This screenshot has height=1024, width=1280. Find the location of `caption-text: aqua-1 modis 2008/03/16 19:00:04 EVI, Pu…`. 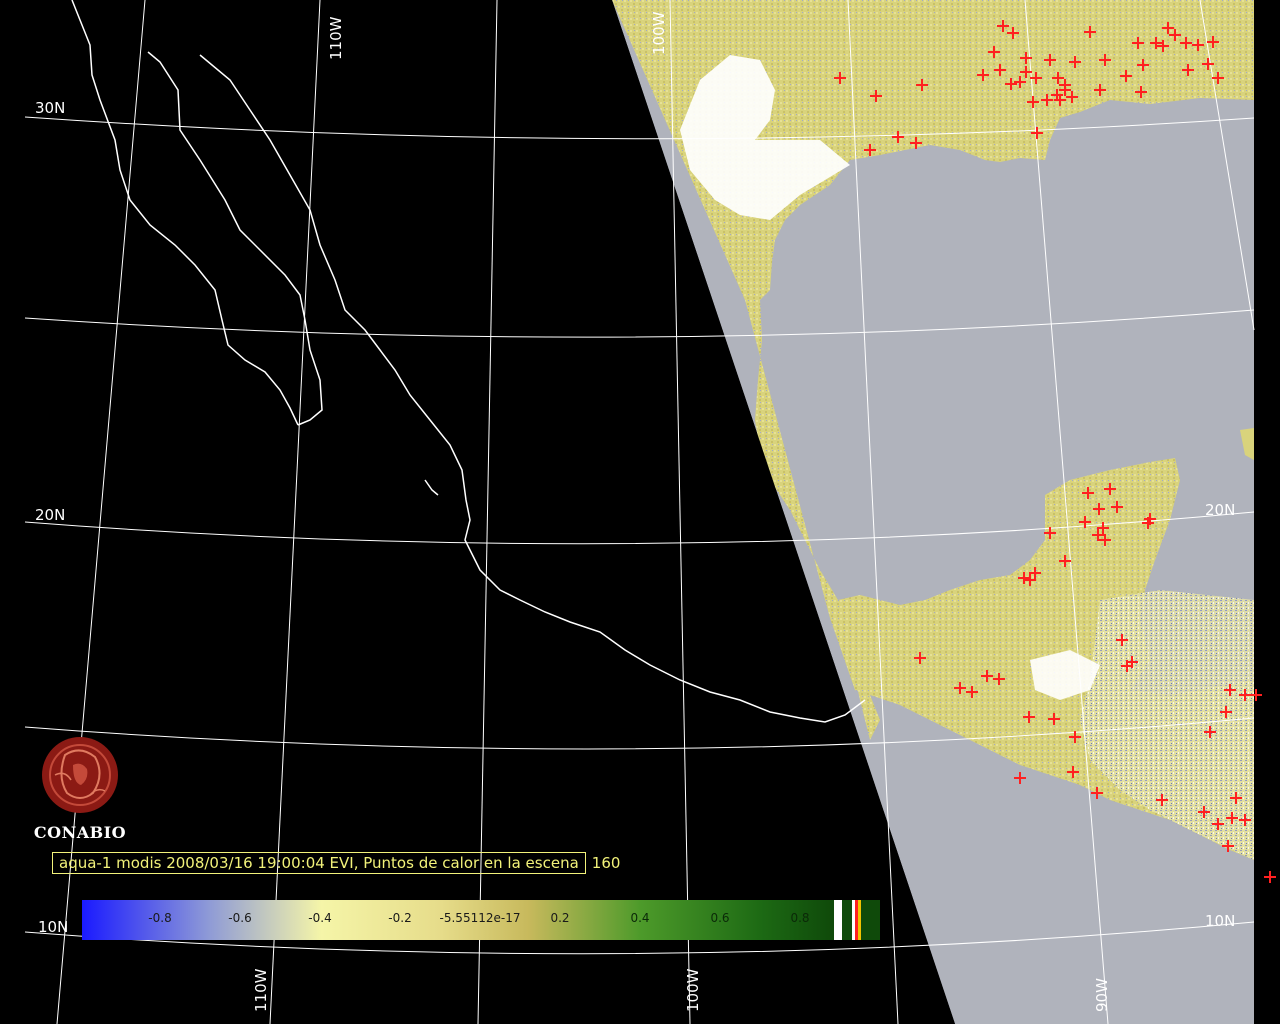

caption-text: aqua-1 modis 2008/03/16 19:00:04 EVI, Pu… is located at coordinates (319, 863).